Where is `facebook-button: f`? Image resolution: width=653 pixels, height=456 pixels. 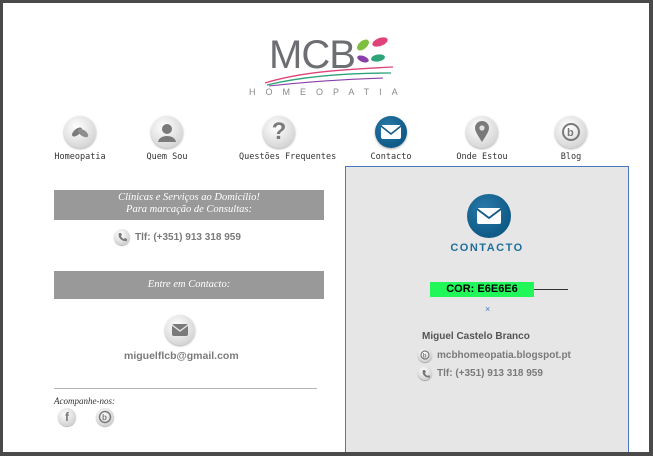 facebook-button: f is located at coordinates (67, 417).